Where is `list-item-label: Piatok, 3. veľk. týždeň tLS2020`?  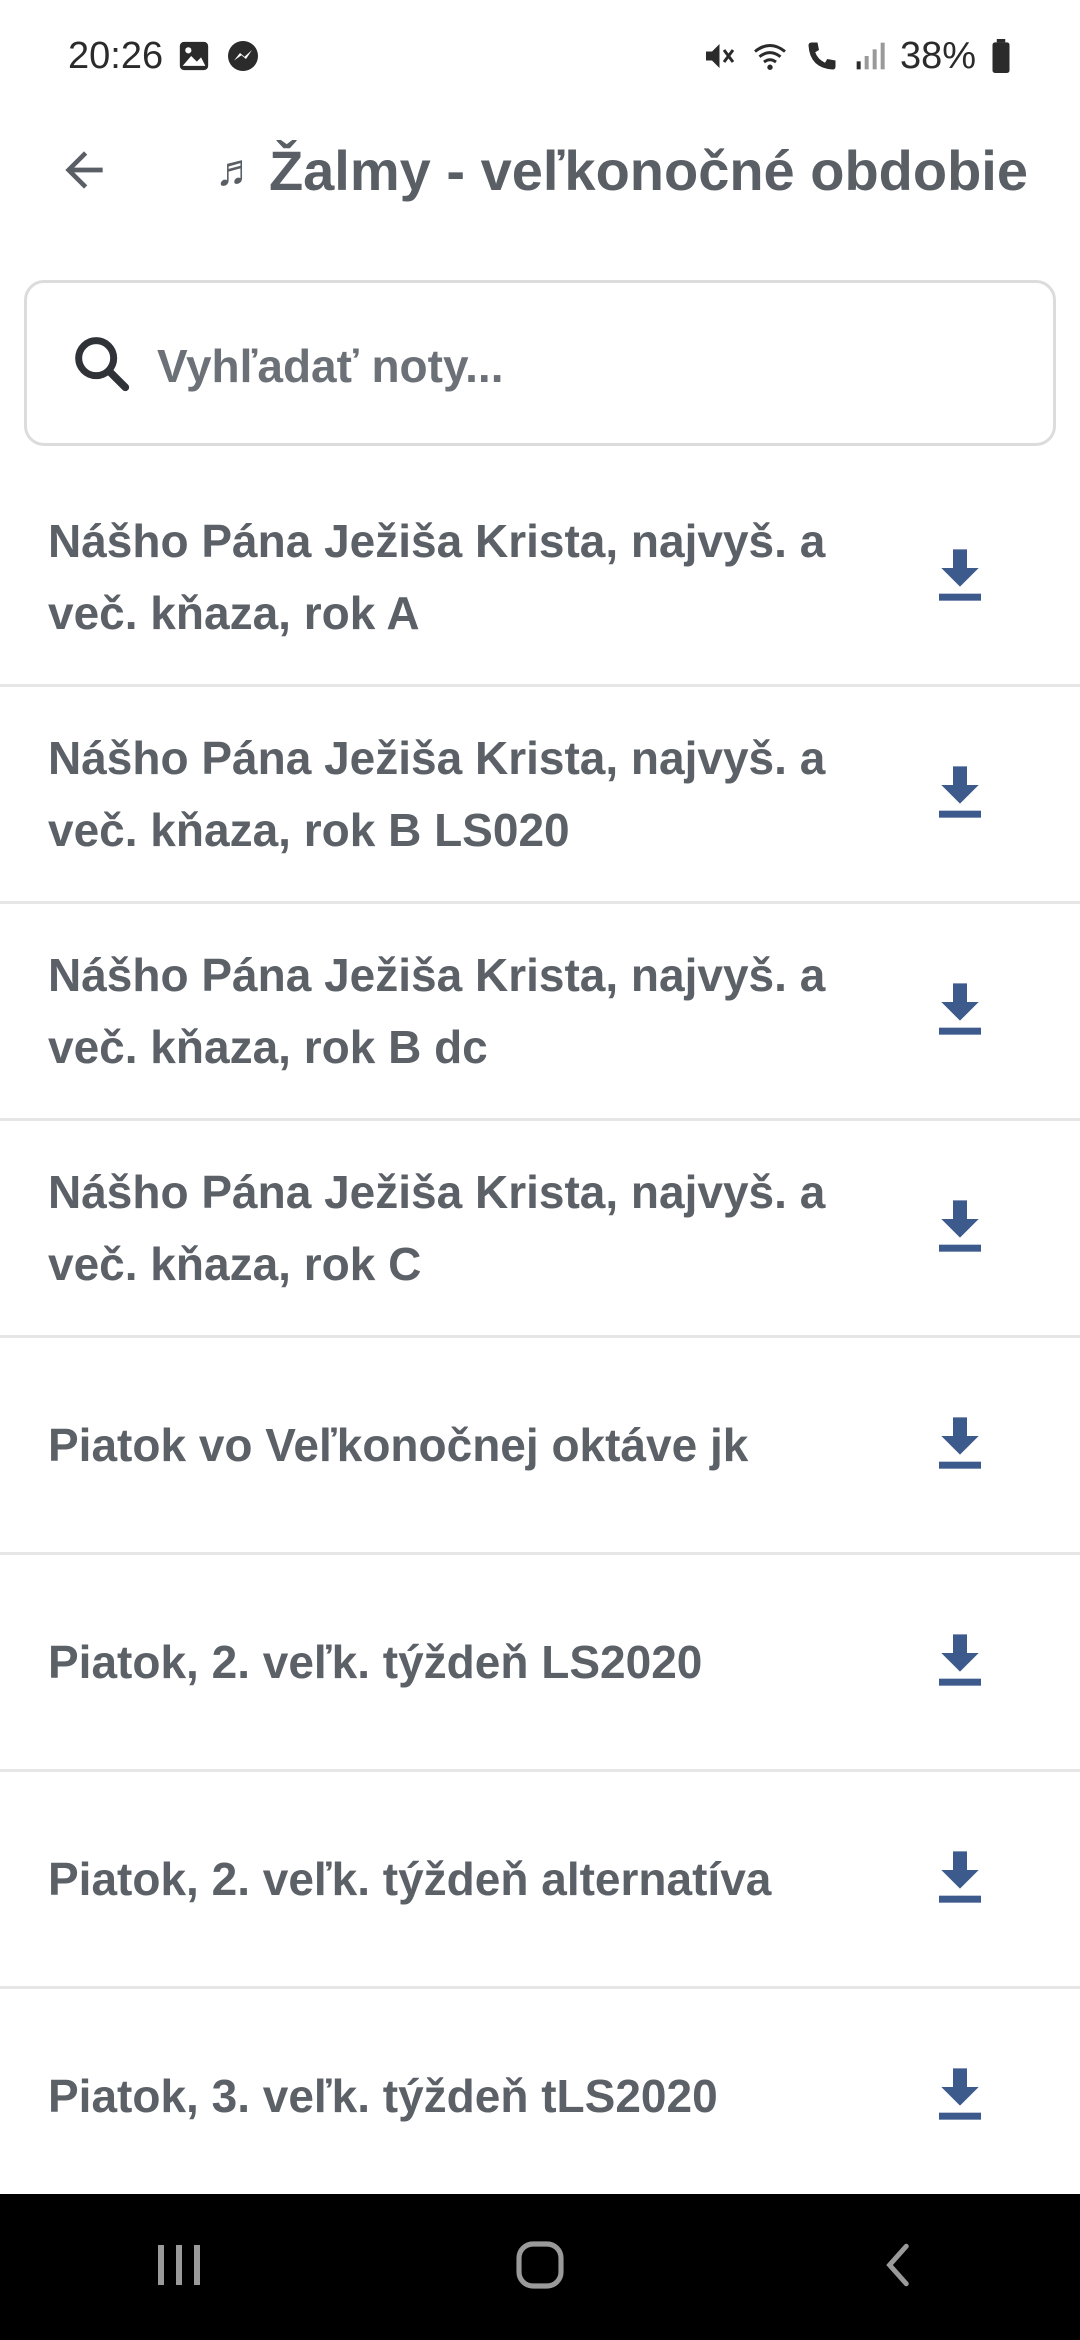 list-item-label: Piatok, 3. veľk. týždeň tLS2020 is located at coordinates (383, 2096).